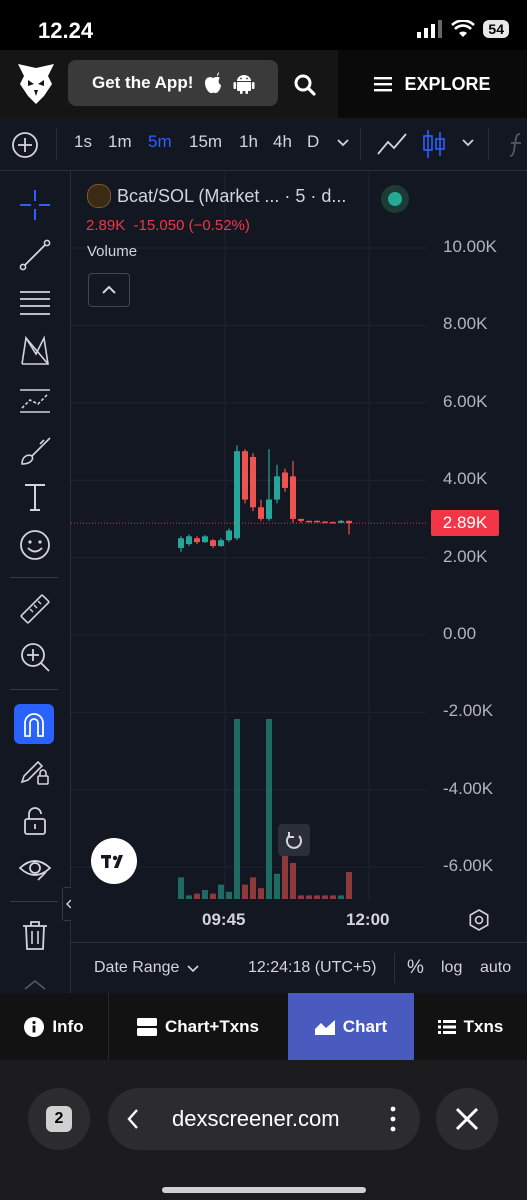 The width and height of the screenshot is (527, 1200). Describe the element at coordinates (112, 251) in the screenshot. I see `volume-label: Volume` at that location.